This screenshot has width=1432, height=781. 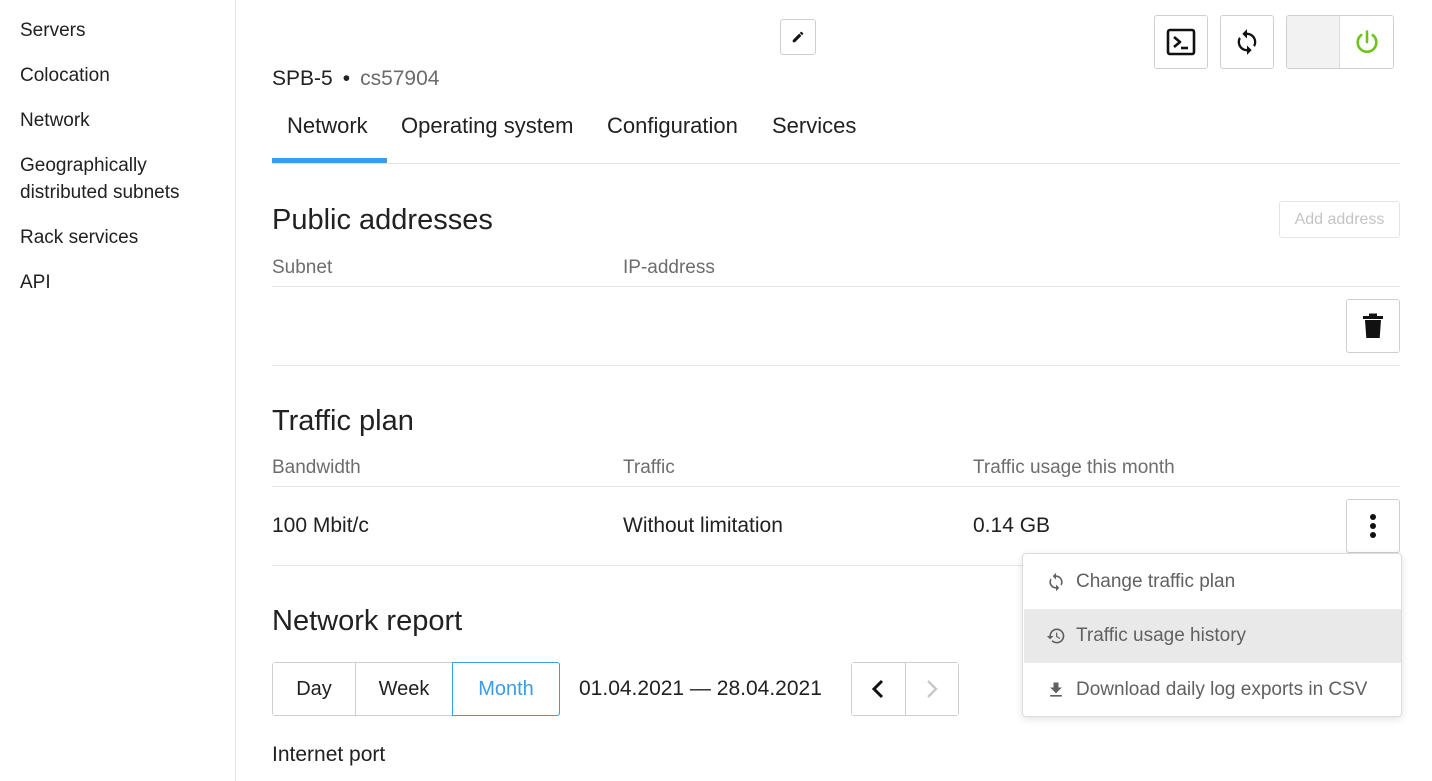 I want to click on sidebar-item-rack-services: Rack services, so click(x=120, y=237).